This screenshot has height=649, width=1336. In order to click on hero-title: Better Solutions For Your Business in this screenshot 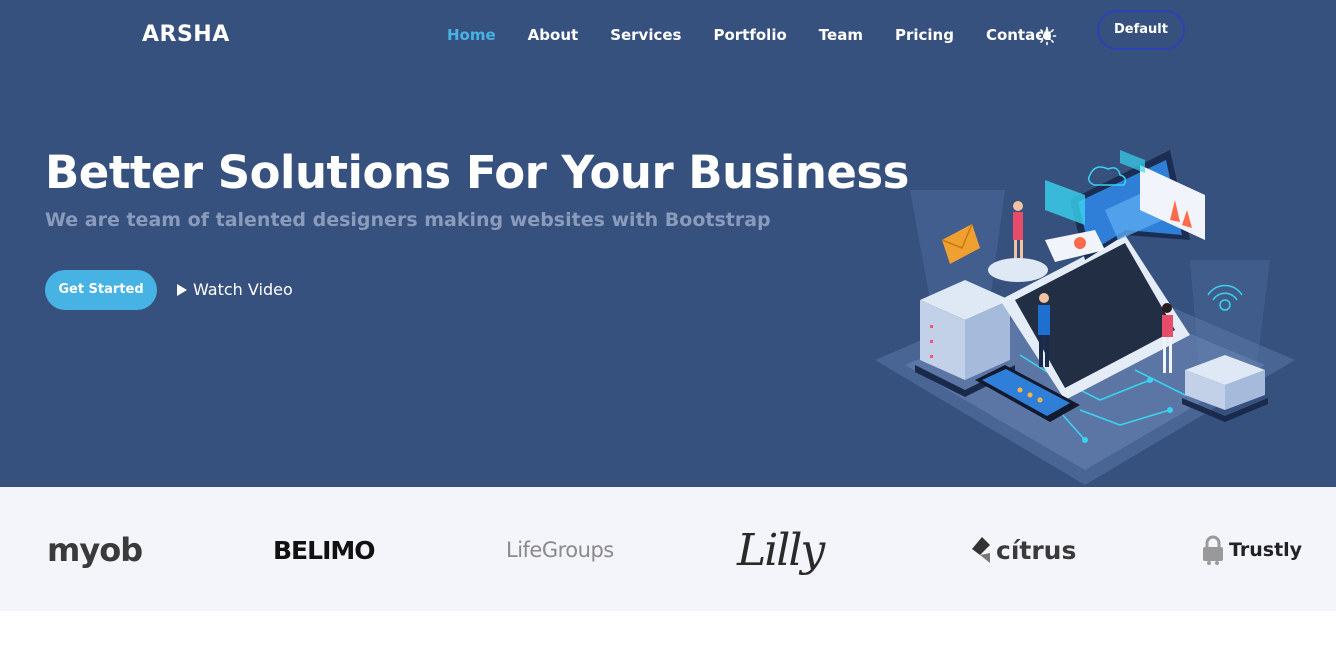, I will do `click(477, 172)`.